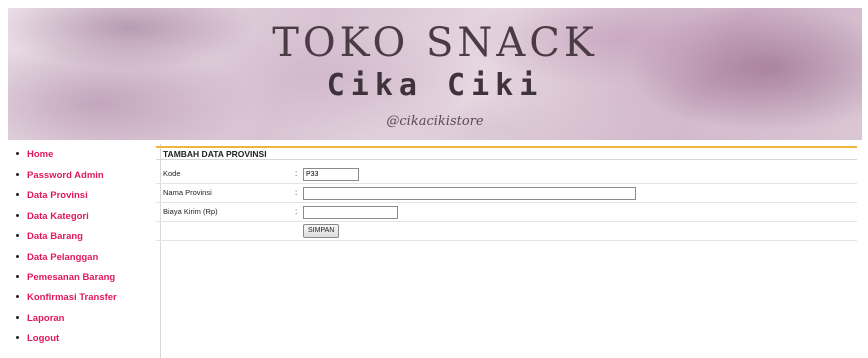 This screenshot has height=358, width=868. I want to click on store-subtitle: Cika Ciki, so click(435, 85).